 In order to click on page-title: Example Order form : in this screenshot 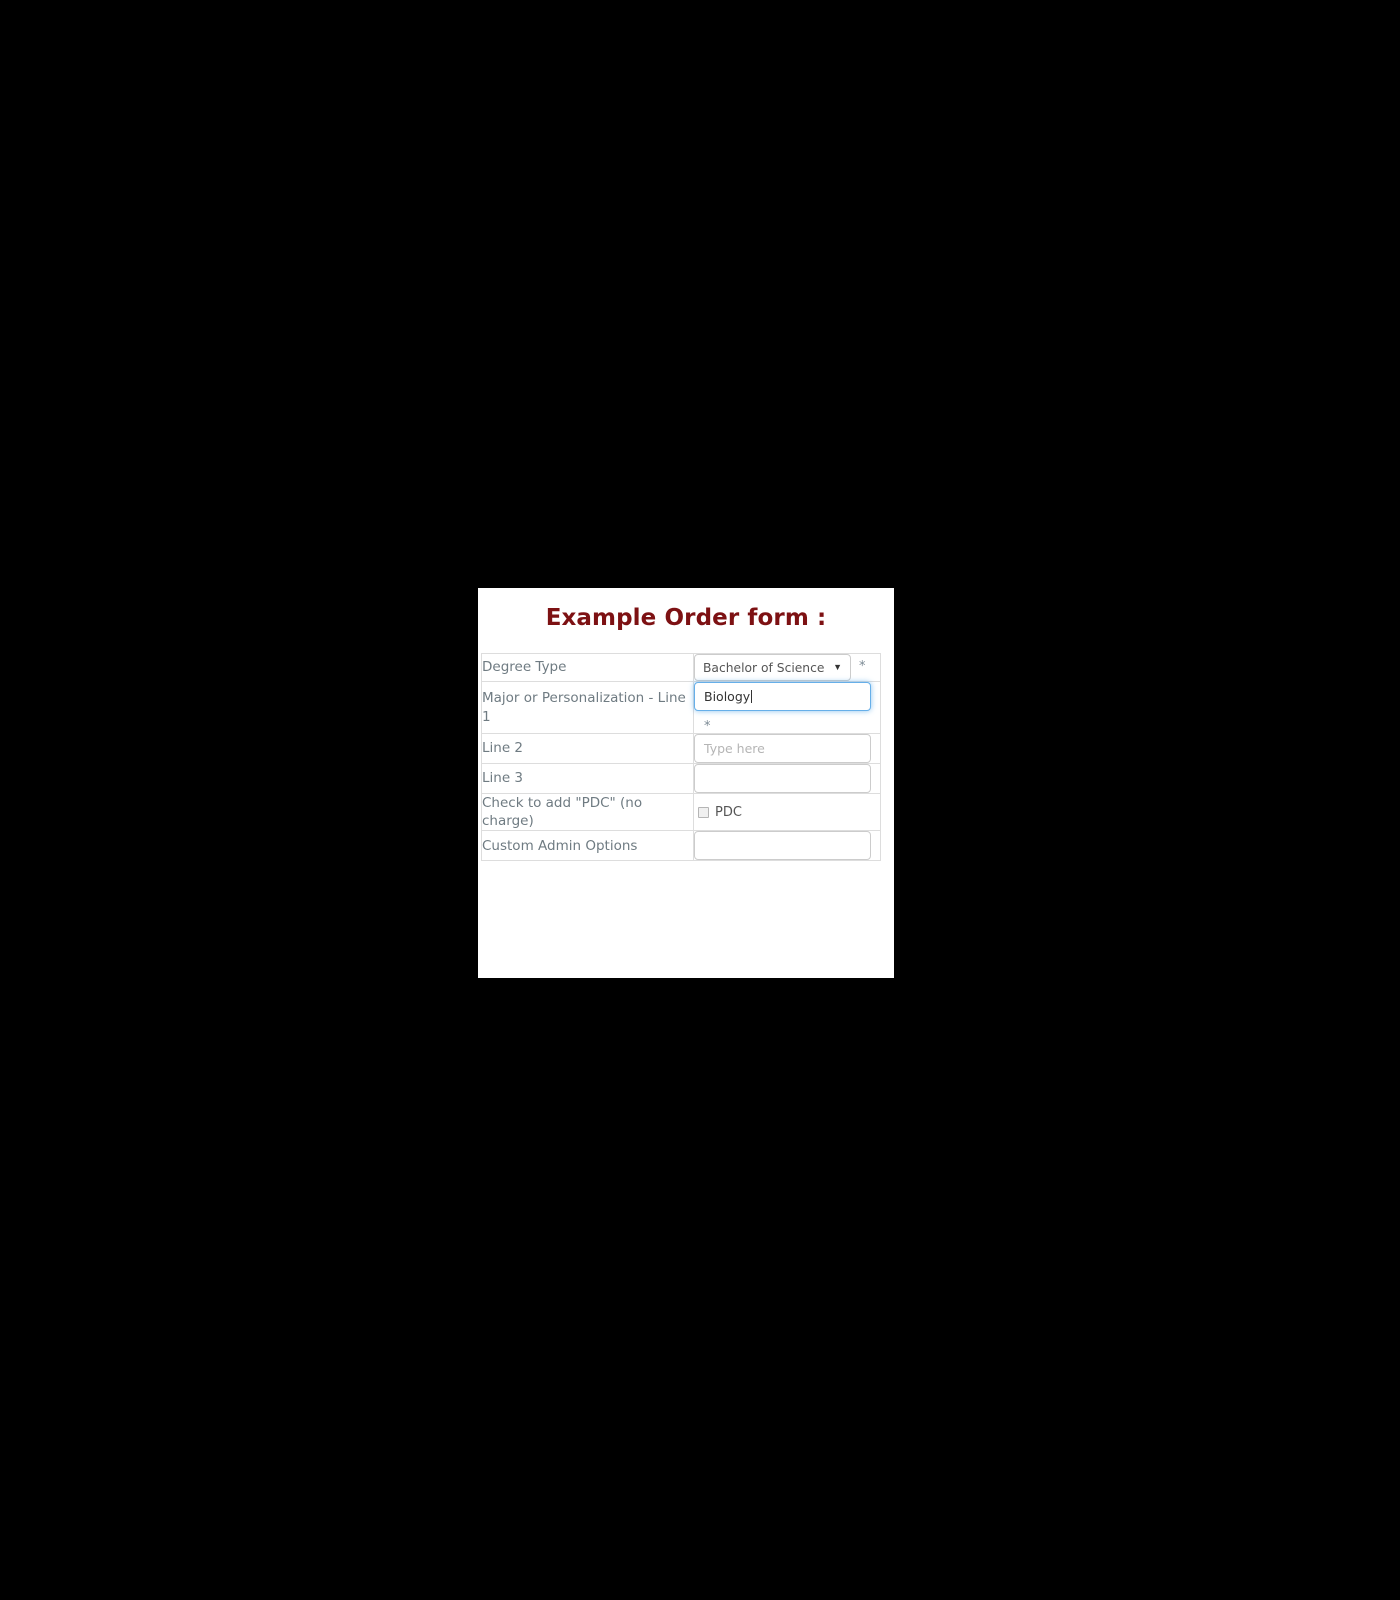, I will do `click(686, 618)`.